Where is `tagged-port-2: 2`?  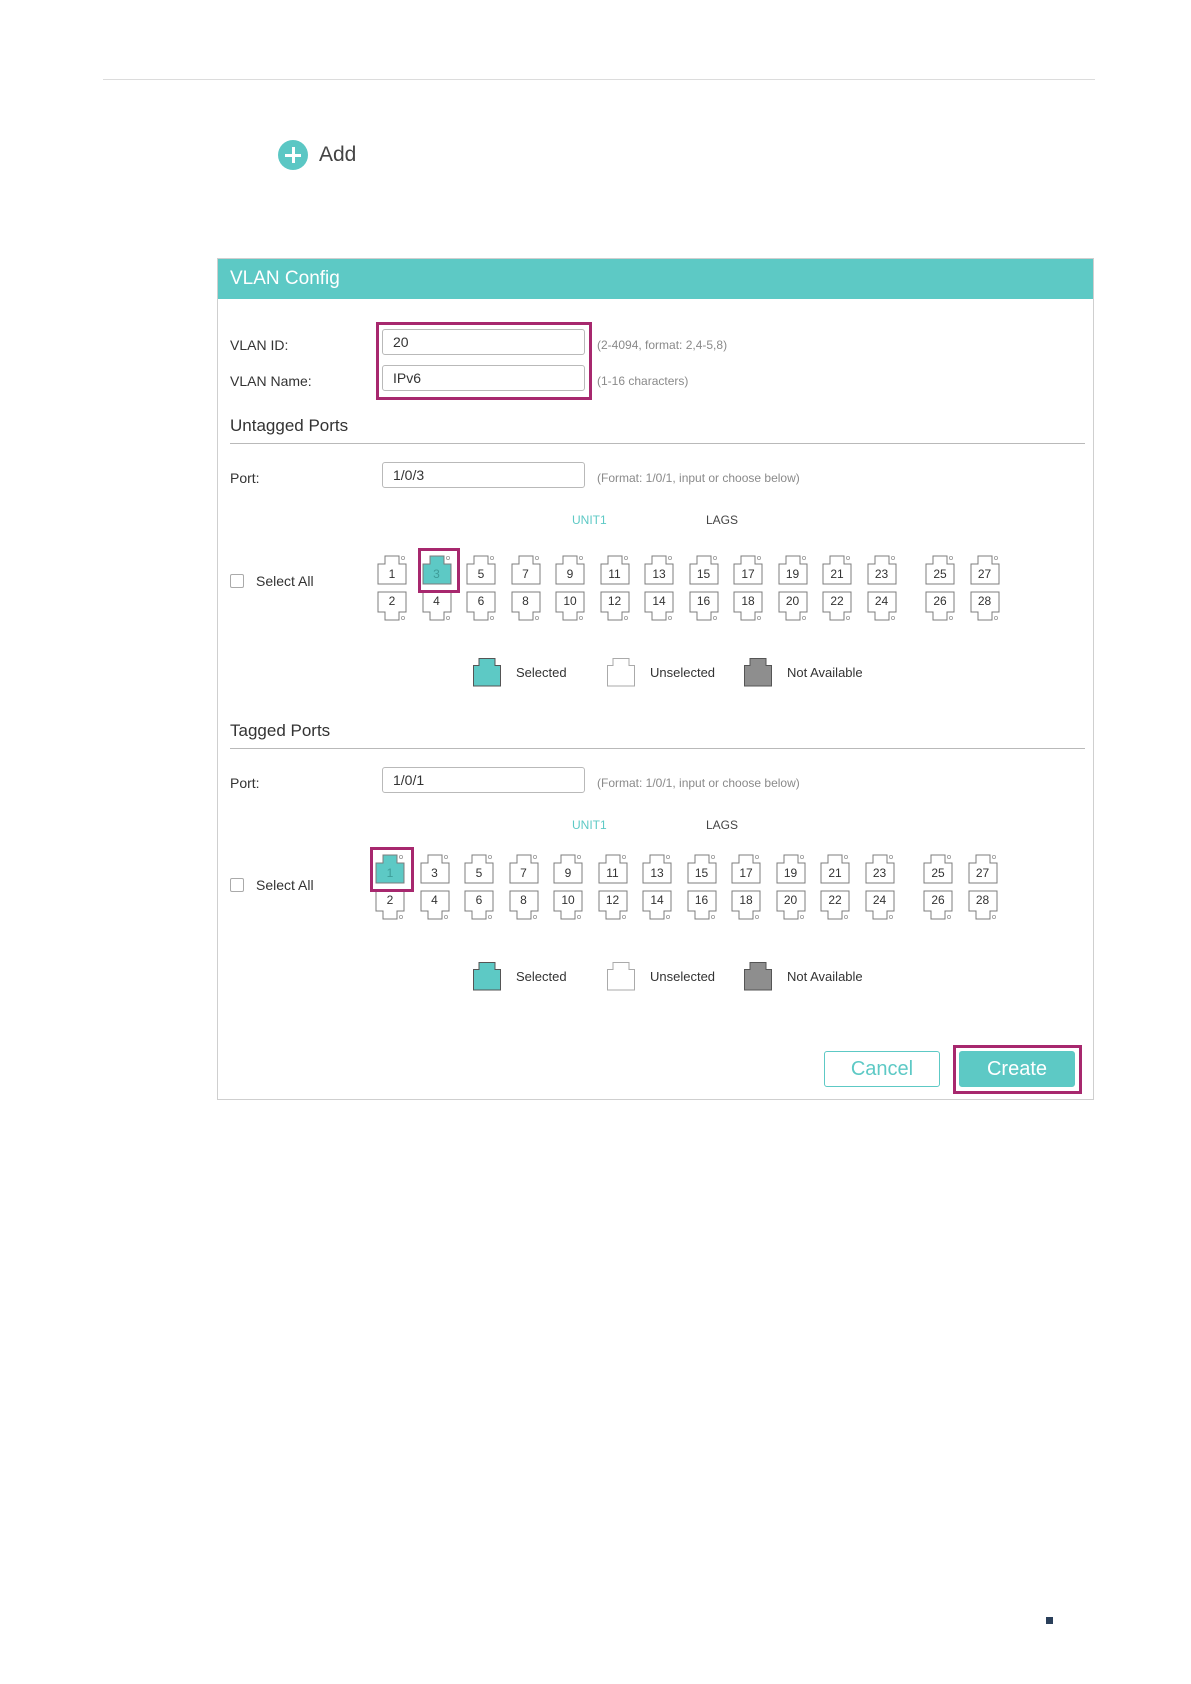
tagged-port-2: 2 is located at coordinates (390, 905).